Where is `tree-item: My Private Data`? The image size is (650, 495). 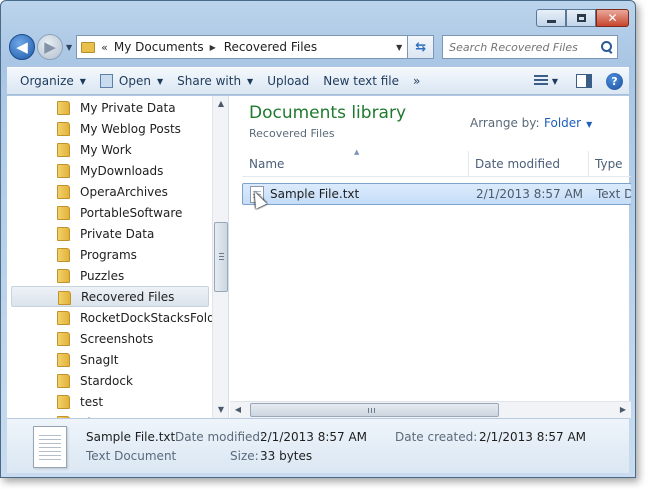
tree-item: My Private Data is located at coordinates (110, 107).